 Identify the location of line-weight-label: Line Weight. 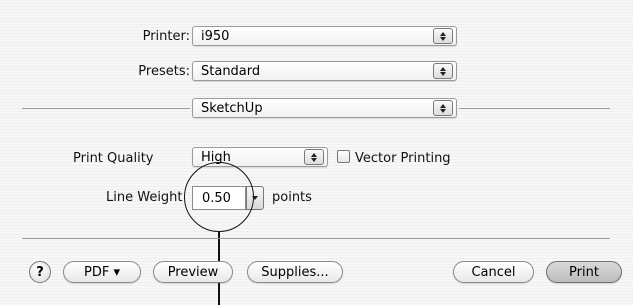
(144, 197).